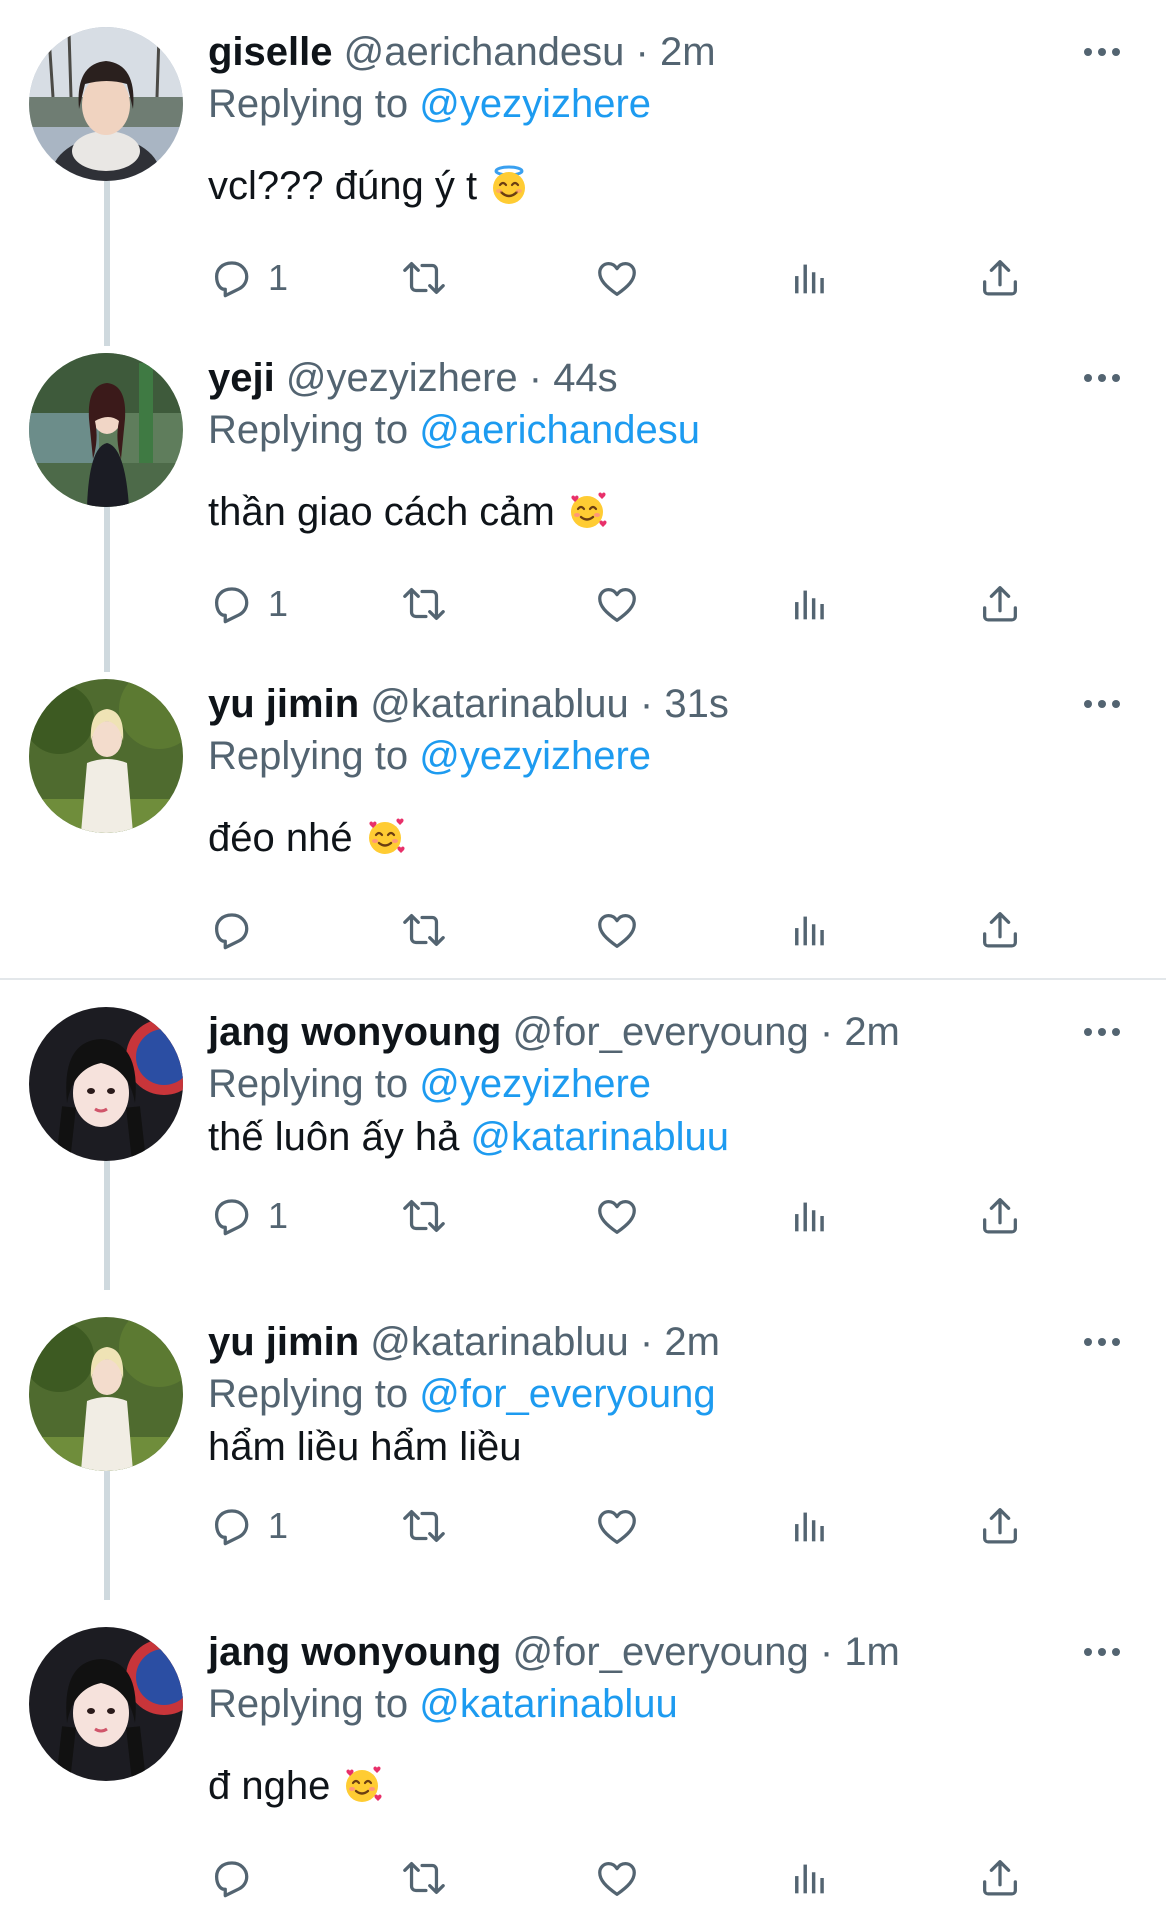 The height and width of the screenshot is (1926, 1166). I want to click on tweet-text: đ nghe, so click(295, 1786).